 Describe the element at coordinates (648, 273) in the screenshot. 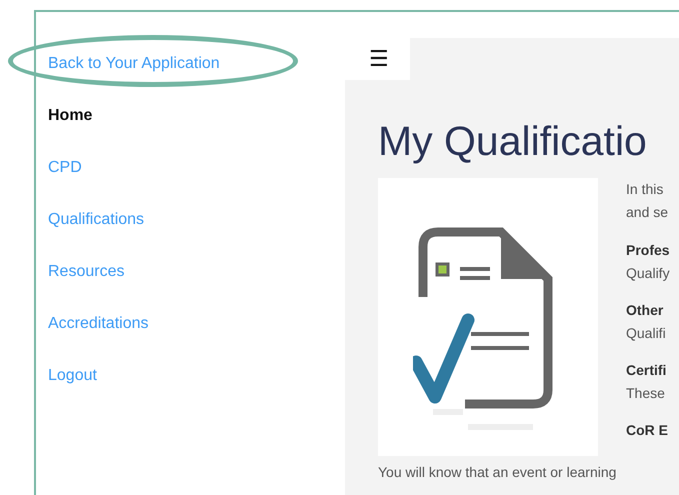

I see `section-text: Qualify` at that location.